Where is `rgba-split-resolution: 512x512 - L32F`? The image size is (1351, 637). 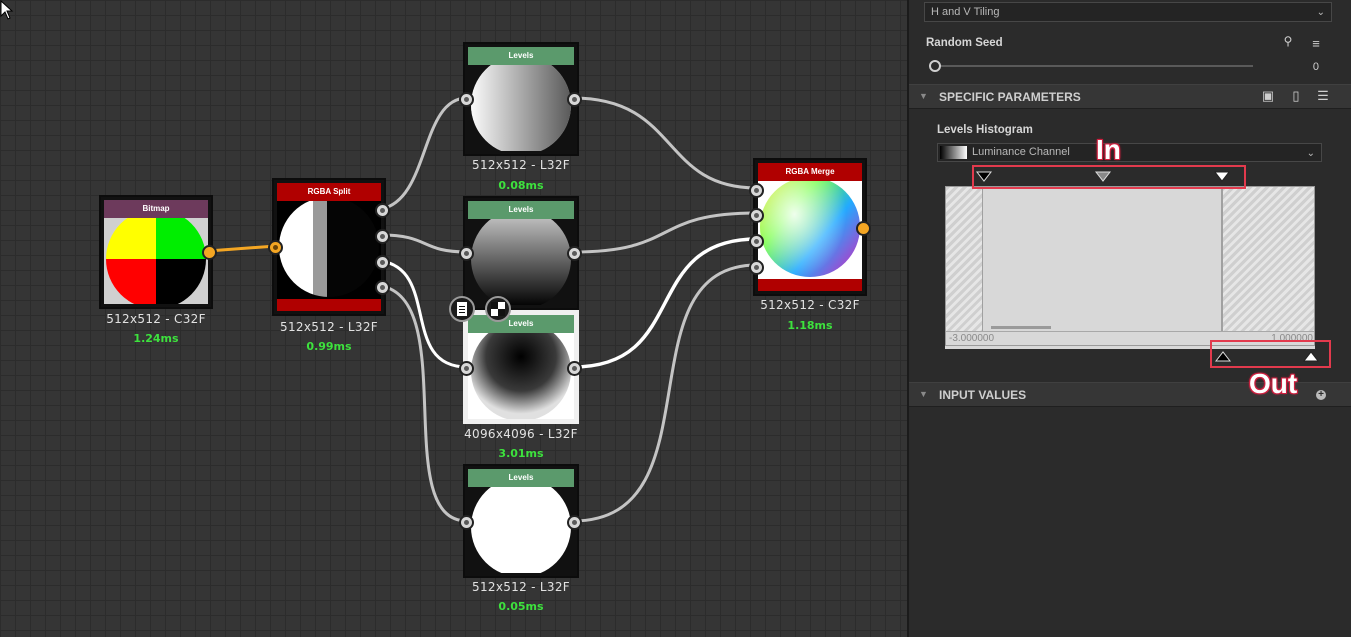 rgba-split-resolution: 512x512 - L32F is located at coordinates (329, 327).